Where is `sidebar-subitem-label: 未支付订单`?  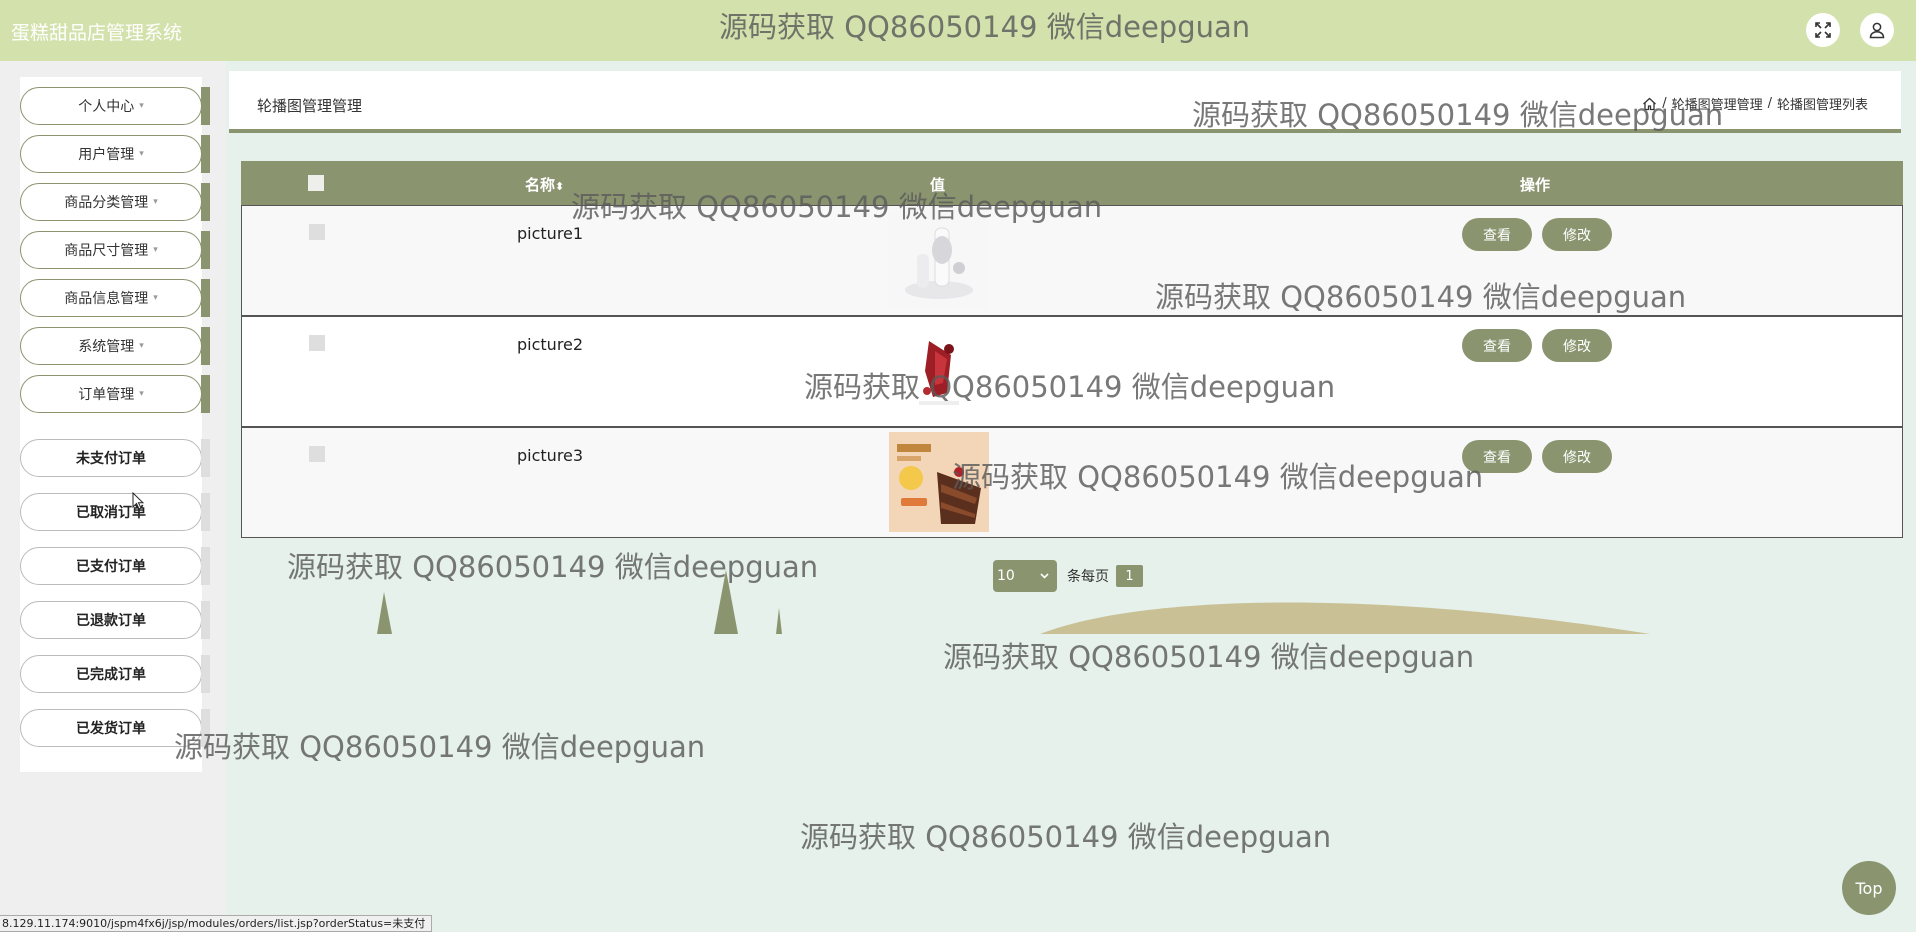
sidebar-subitem-label: 未支付订单 is located at coordinates (111, 458).